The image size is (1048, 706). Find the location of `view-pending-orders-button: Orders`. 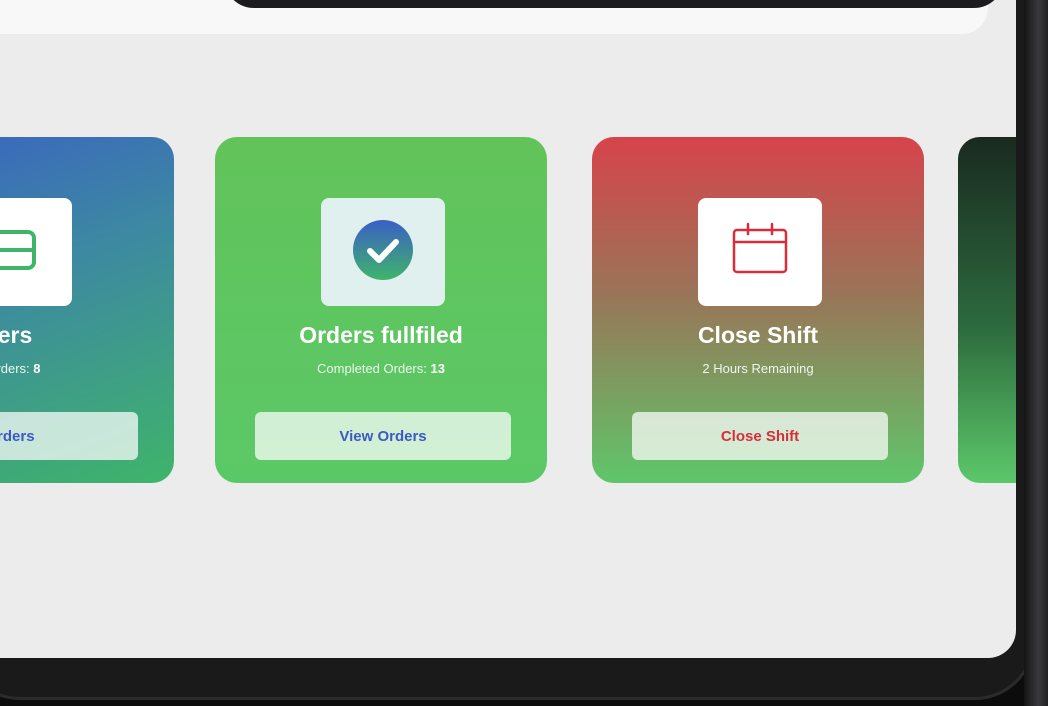

view-pending-orders-button: Orders is located at coordinates (69, 436).